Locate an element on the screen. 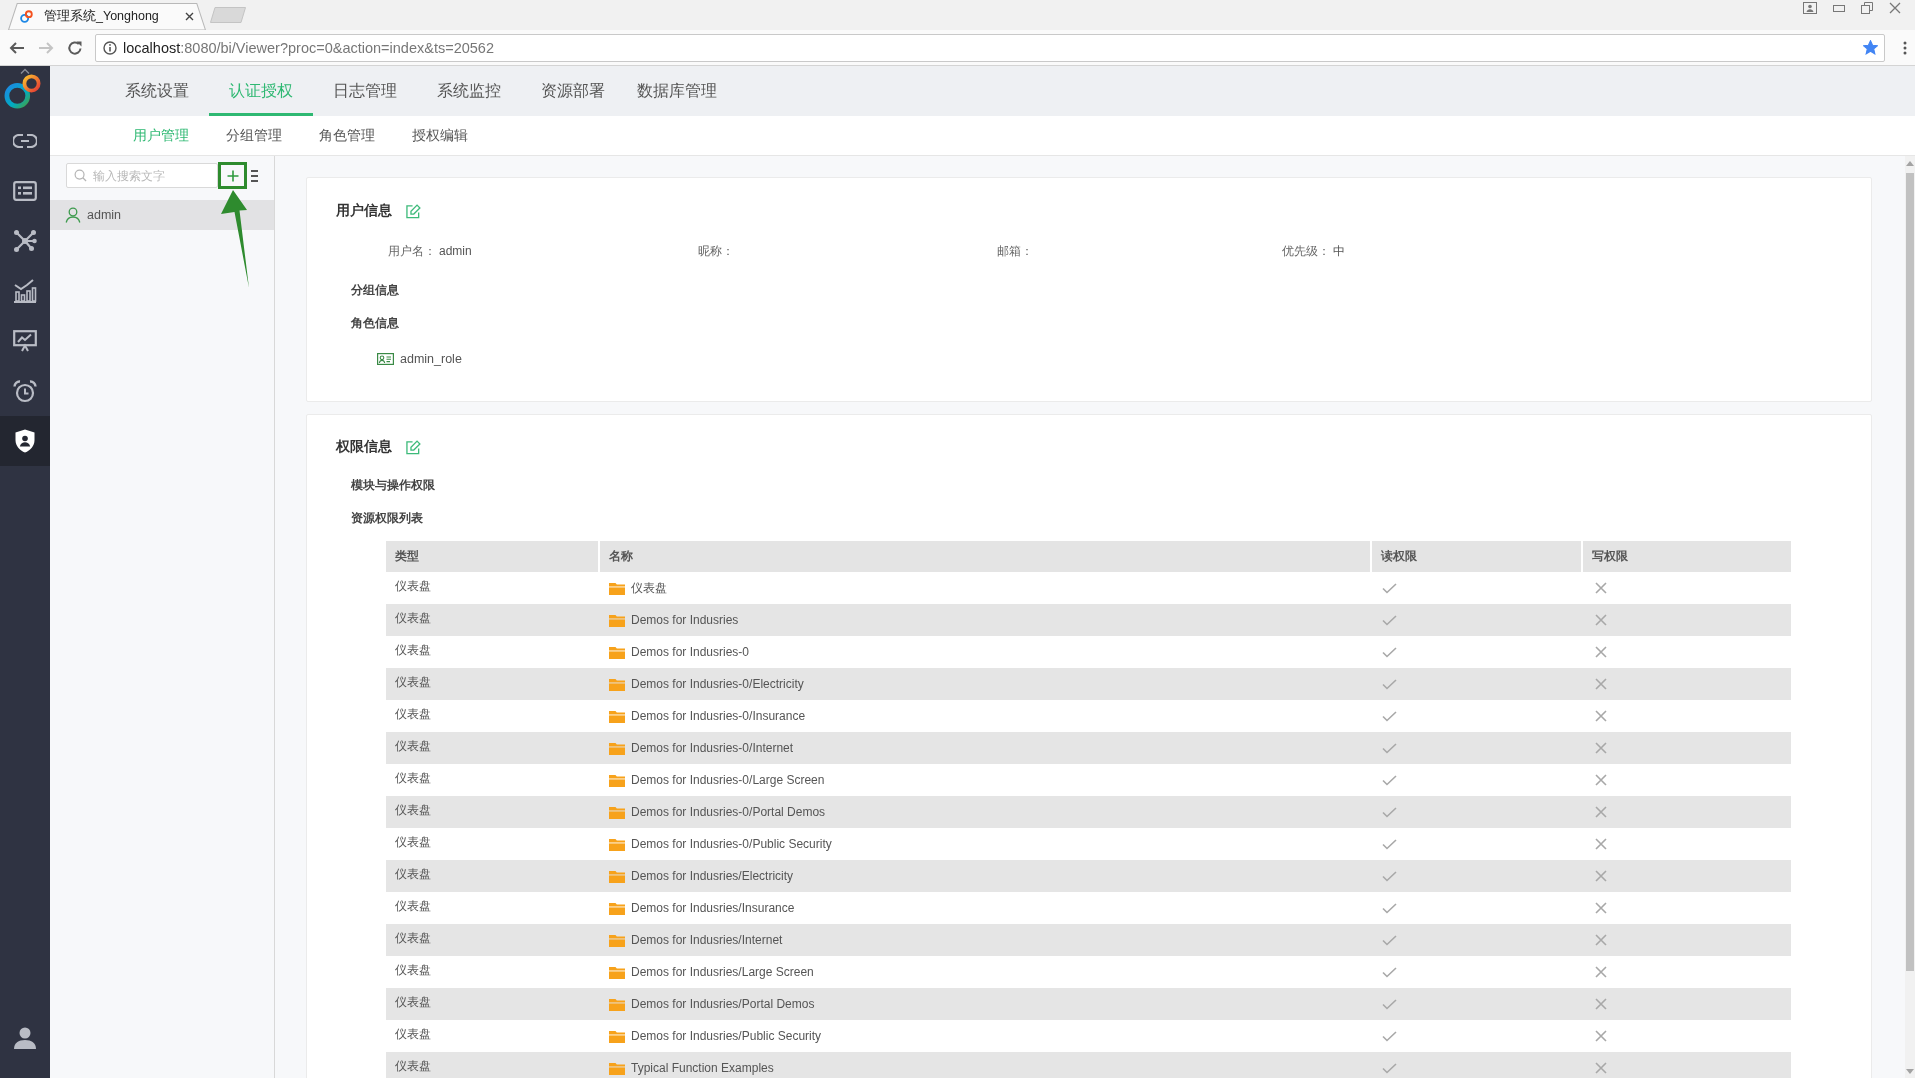 The image size is (1915, 1078). shield-user-icon is located at coordinates (25, 441).